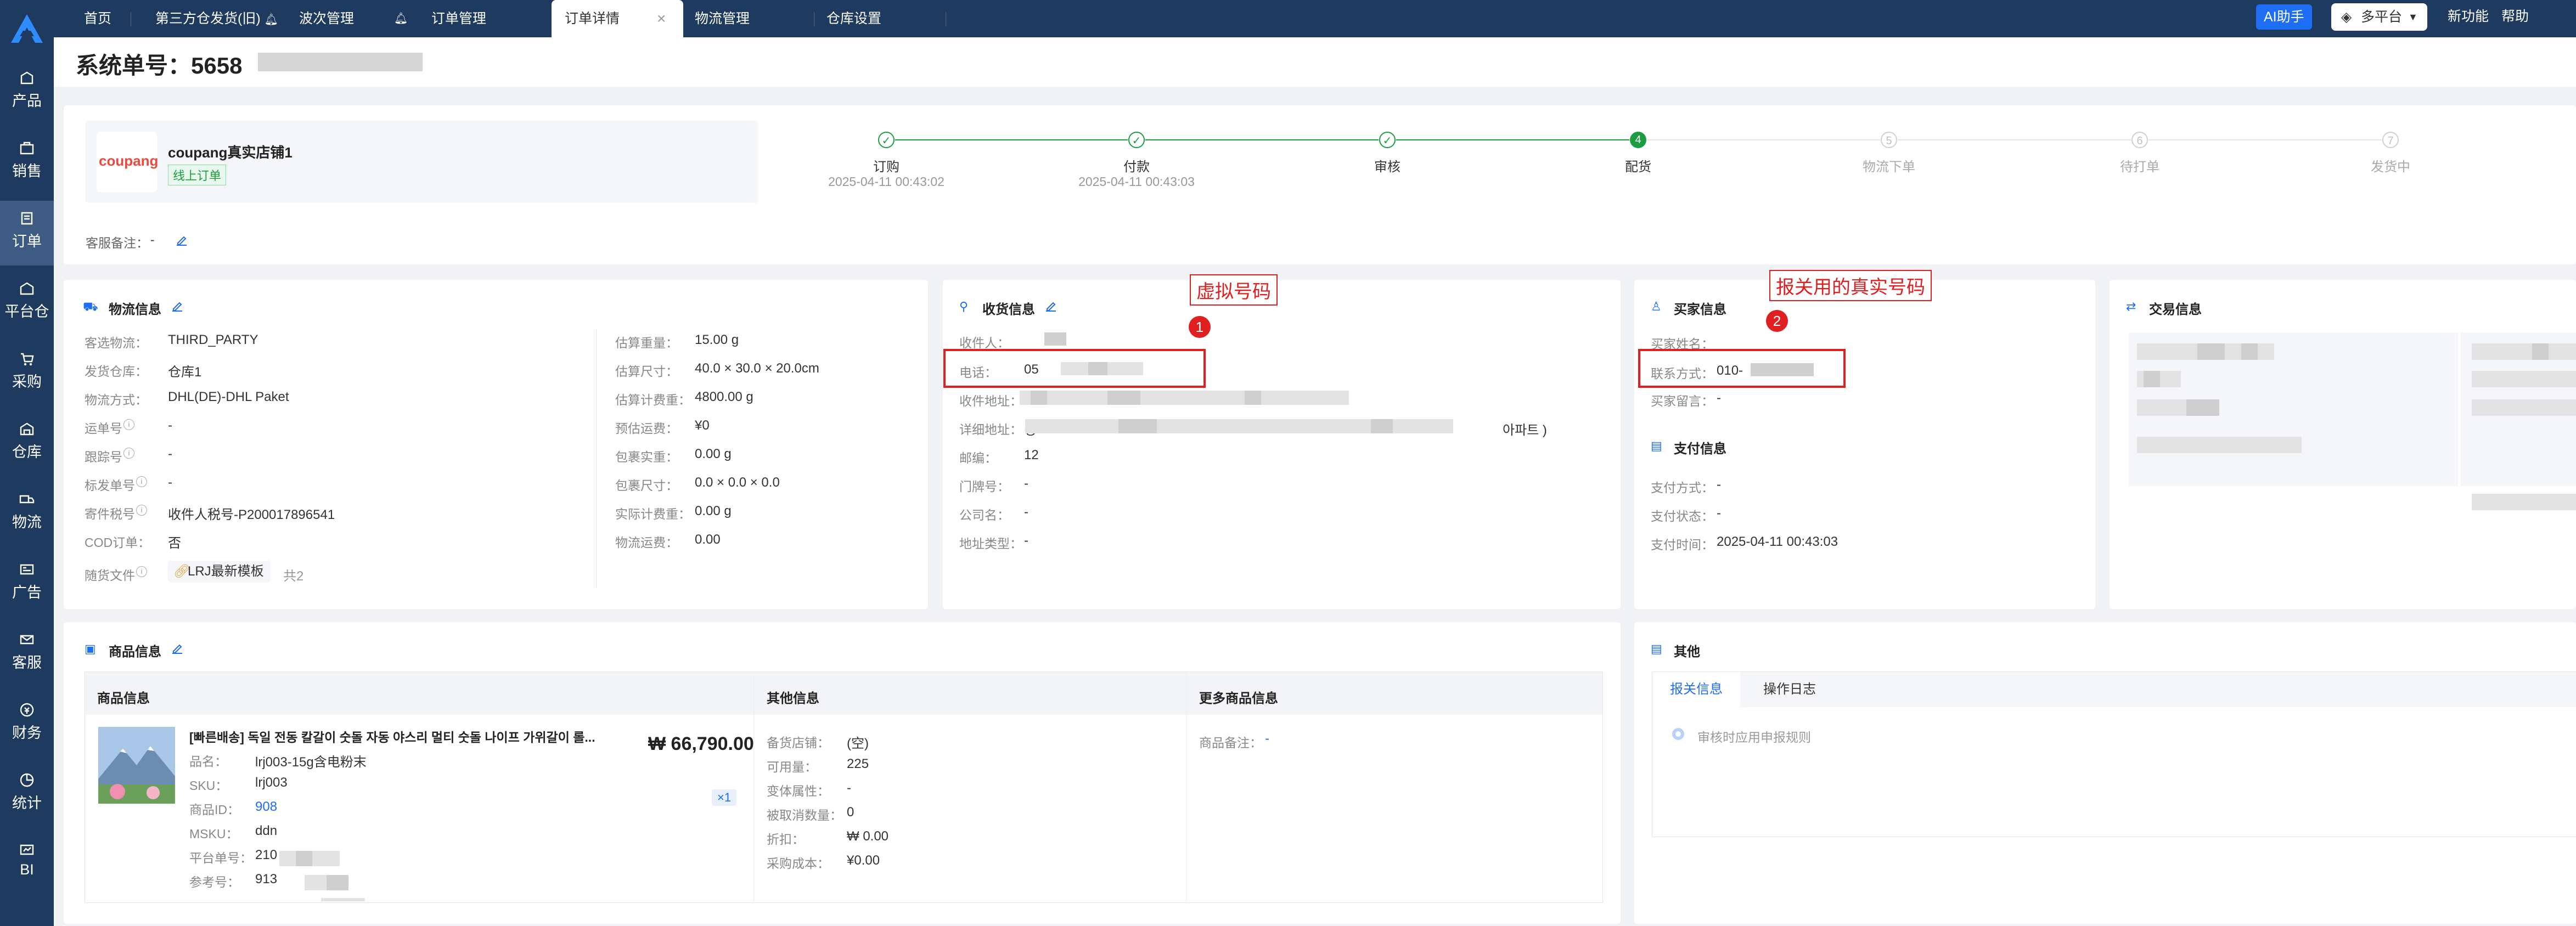 The width and height of the screenshot is (2576, 926). What do you see at coordinates (170, 482) in the screenshot?
I see `logistics-field-value: -` at bounding box center [170, 482].